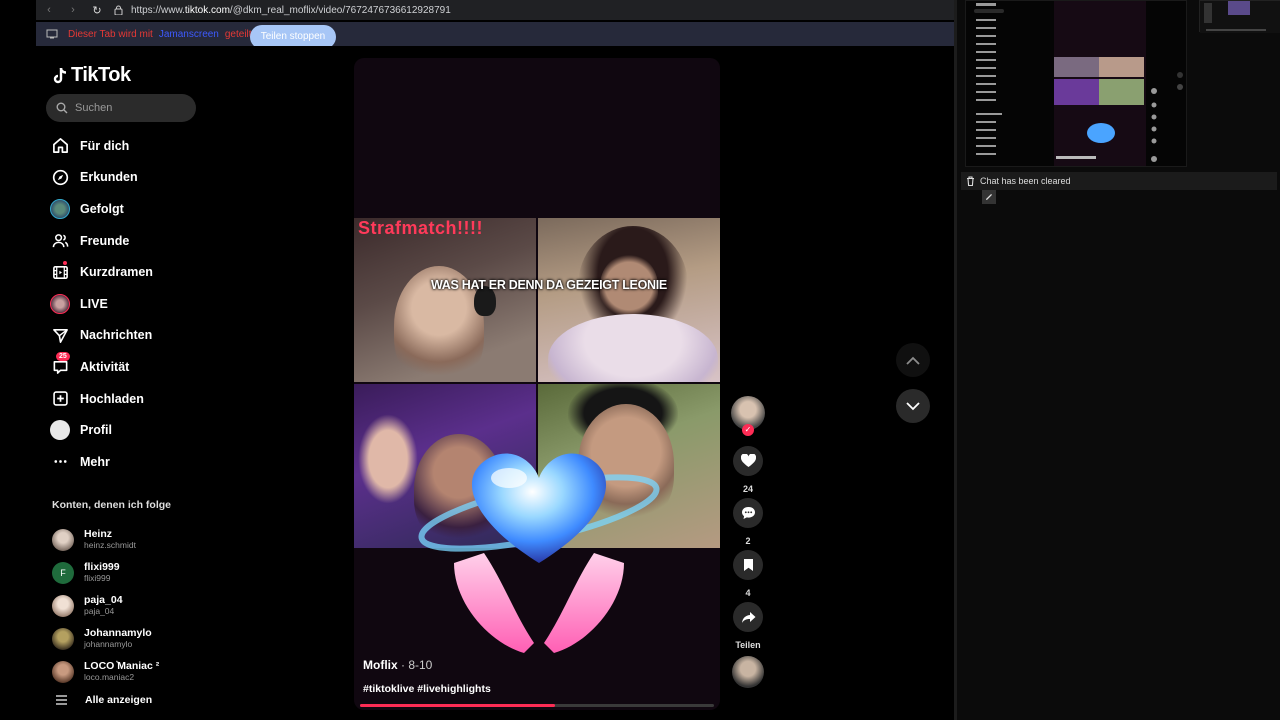 This screenshot has width=1280, height=720. What do you see at coordinates (177, 539) in the screenshot?
I see `following-account: Heinz heinz.schmidt` at bounding box center [177, 539].